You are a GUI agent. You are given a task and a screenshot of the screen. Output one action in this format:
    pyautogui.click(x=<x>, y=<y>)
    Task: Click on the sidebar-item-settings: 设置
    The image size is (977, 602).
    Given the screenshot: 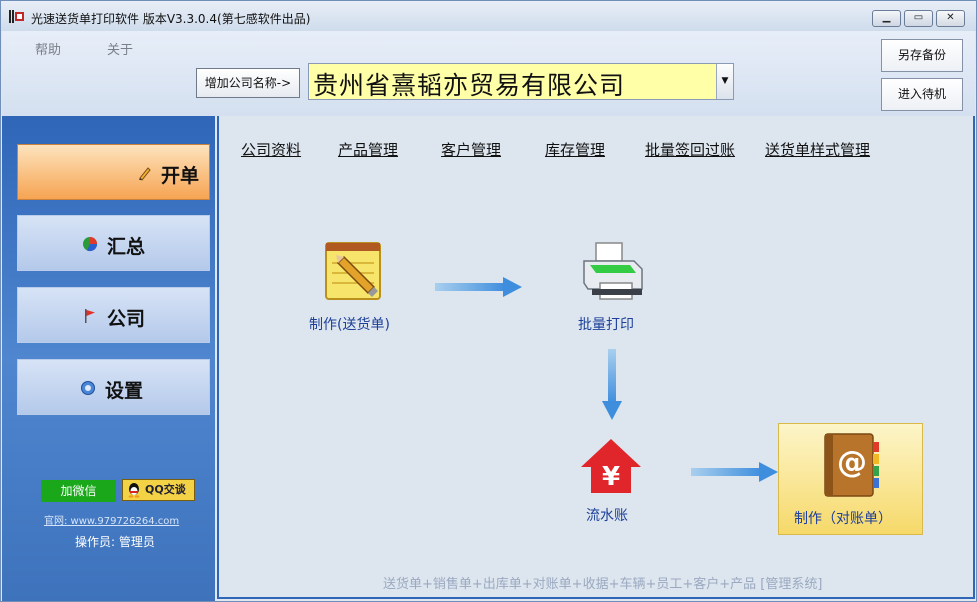 What is the action you would take?
    pyautogui.click(x=113, y=387)
    